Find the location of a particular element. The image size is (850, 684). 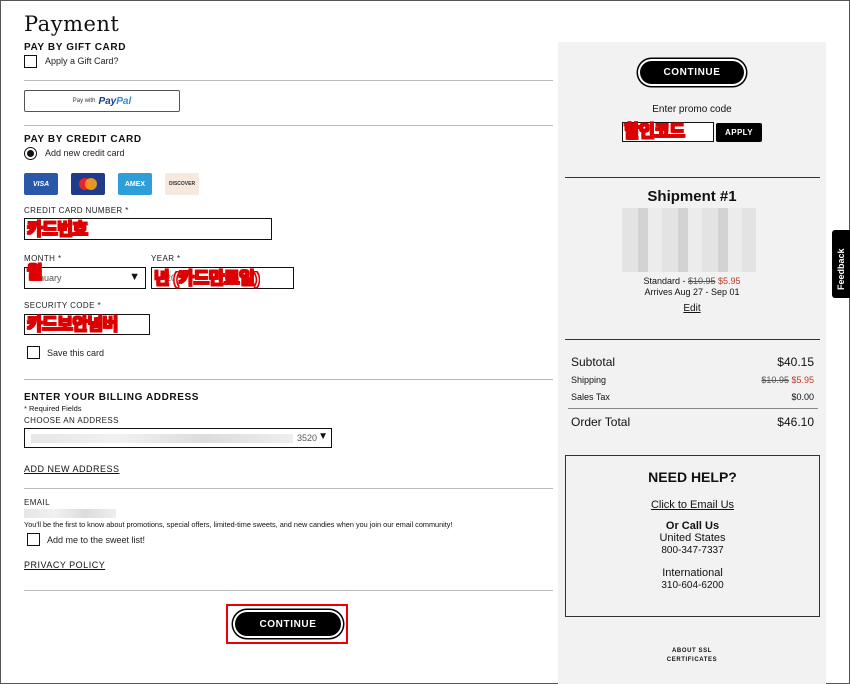

promo-code-input: 할인코드 is located at coordinates (668, 132).